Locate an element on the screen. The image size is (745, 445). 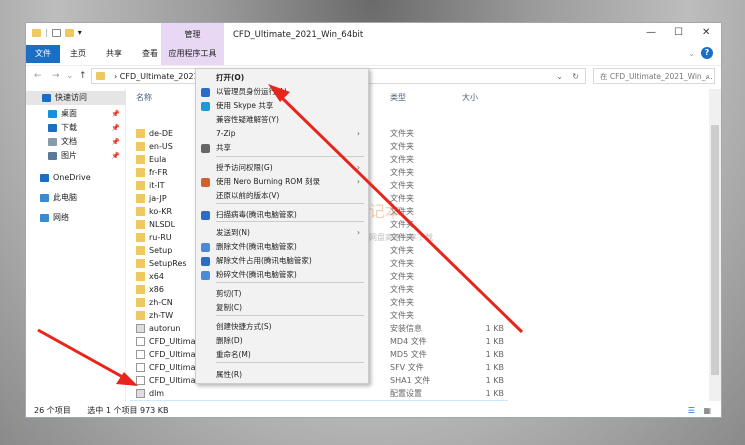
context-menu-item: 7-Zip › is located at coordinates (282, 134).